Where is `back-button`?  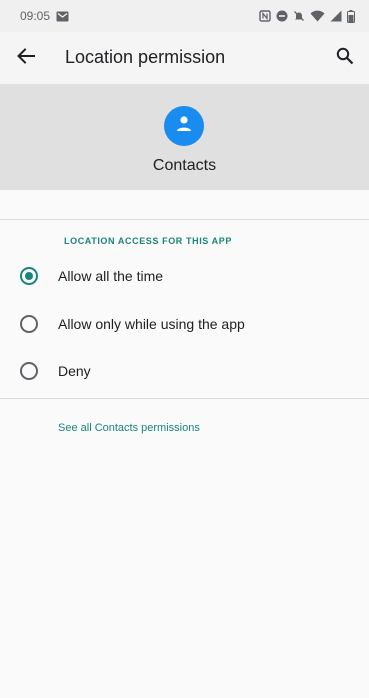
back-button is located at coordinates (26, 58).